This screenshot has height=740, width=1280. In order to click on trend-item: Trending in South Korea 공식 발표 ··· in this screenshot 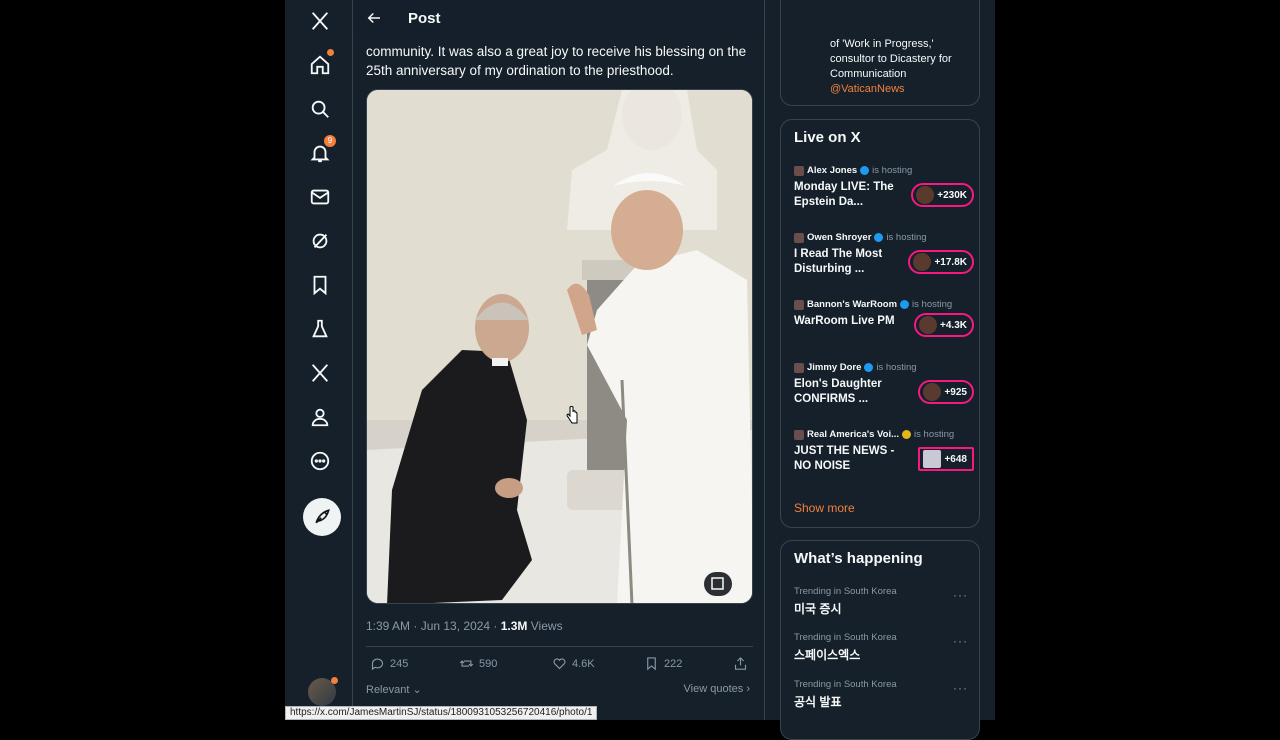, I will do `click(884, 694)`.